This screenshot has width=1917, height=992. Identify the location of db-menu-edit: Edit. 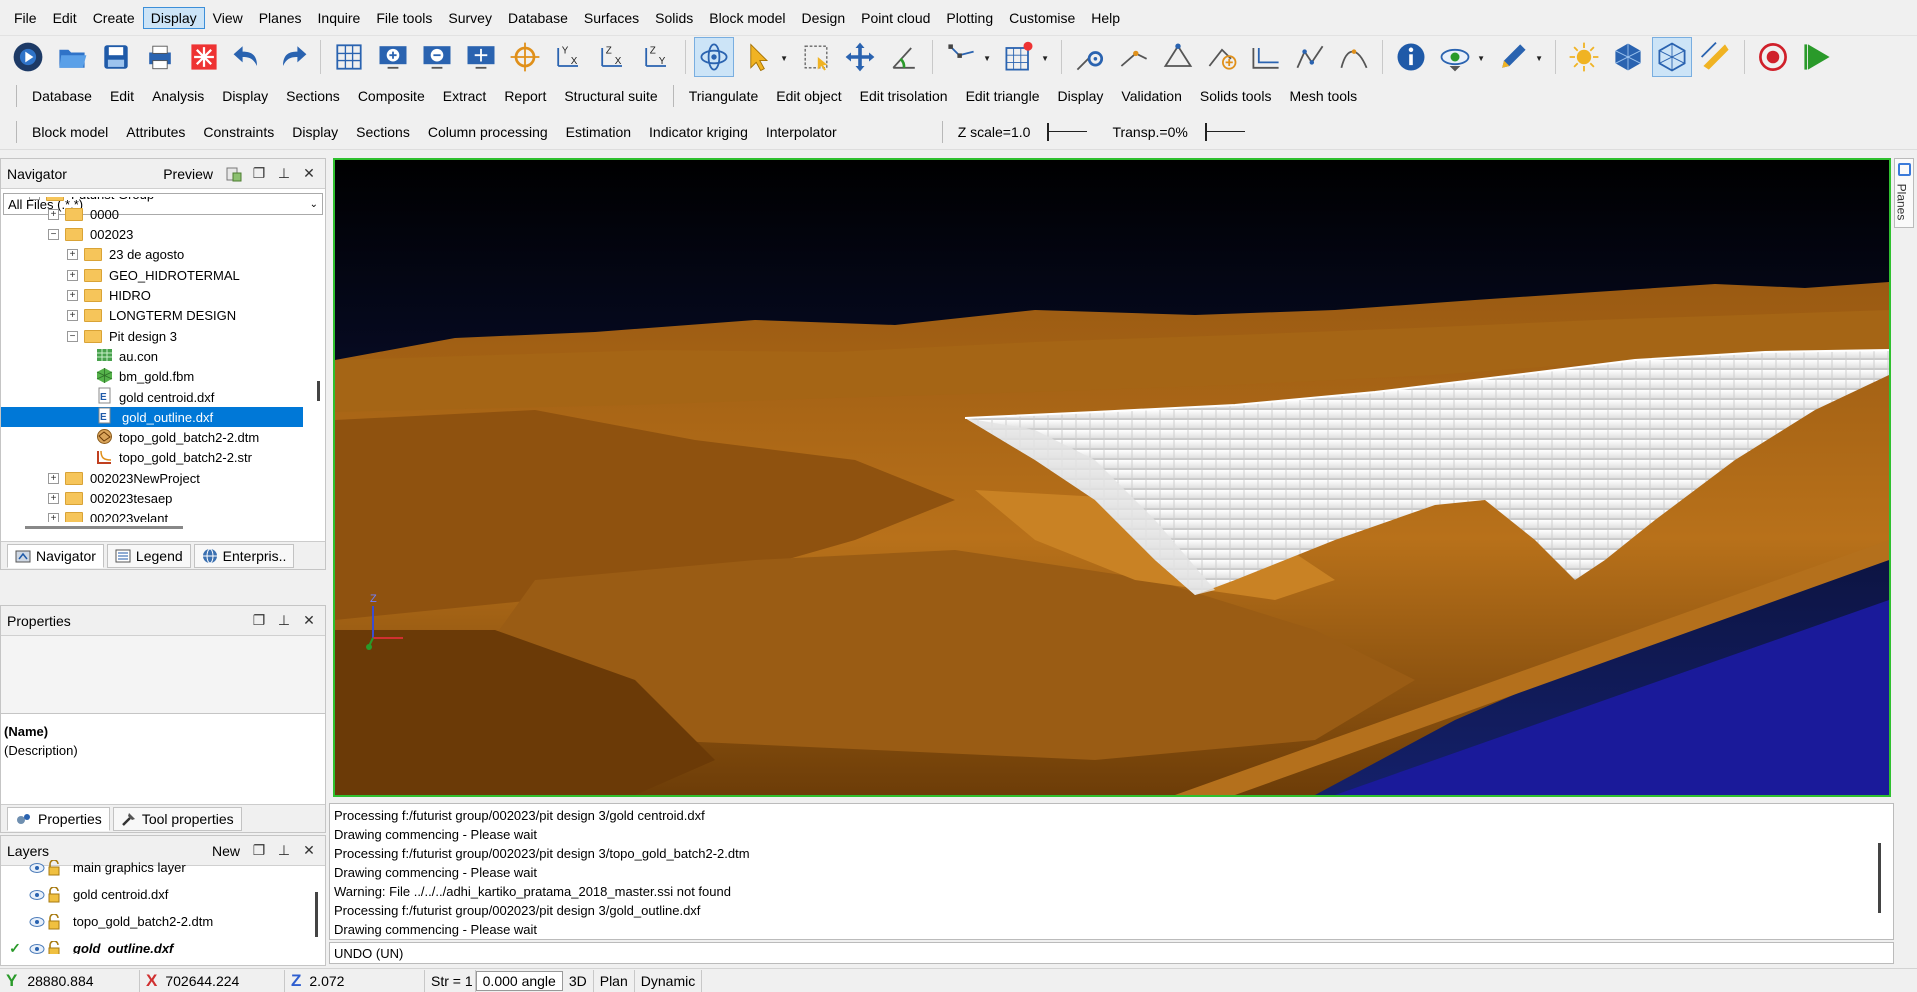
(122, 96).